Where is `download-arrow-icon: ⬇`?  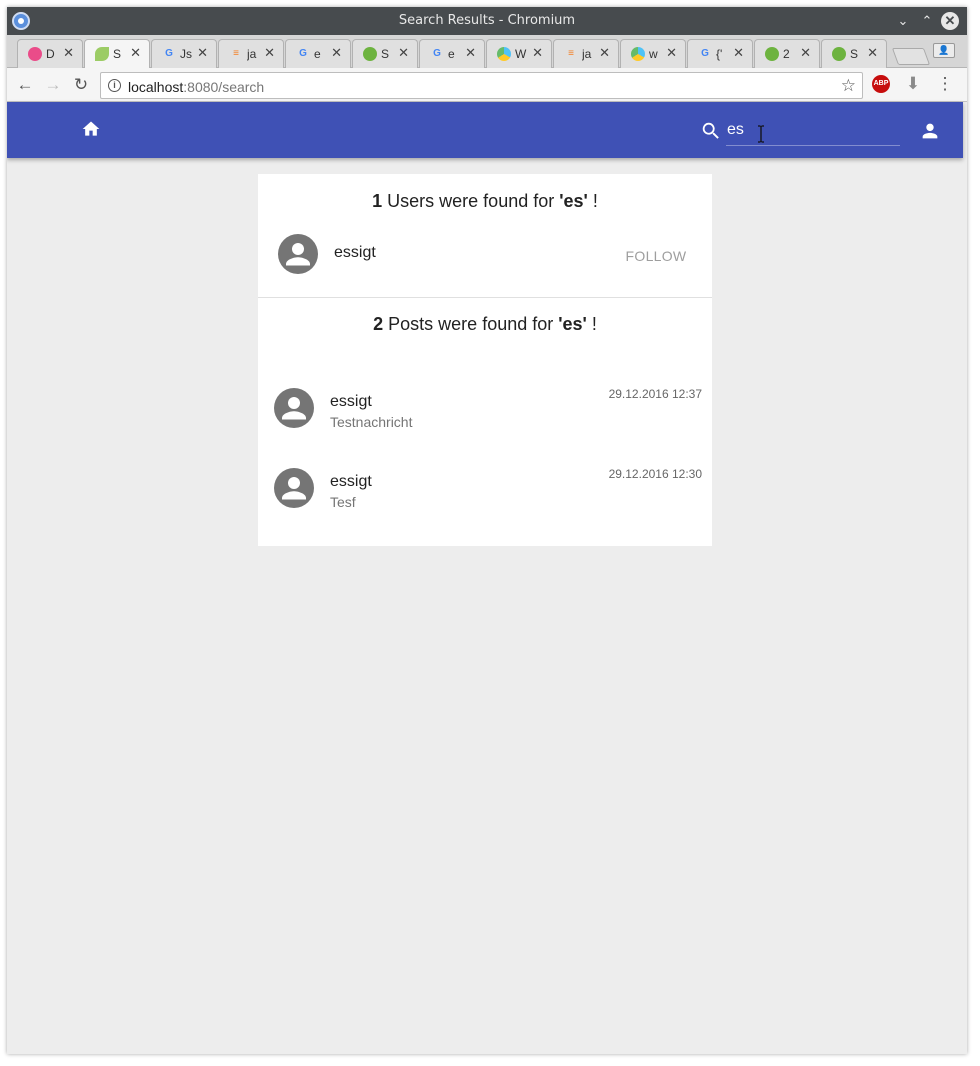
download-arrow-icon: ⬇ is located at coordinates (913, 84).